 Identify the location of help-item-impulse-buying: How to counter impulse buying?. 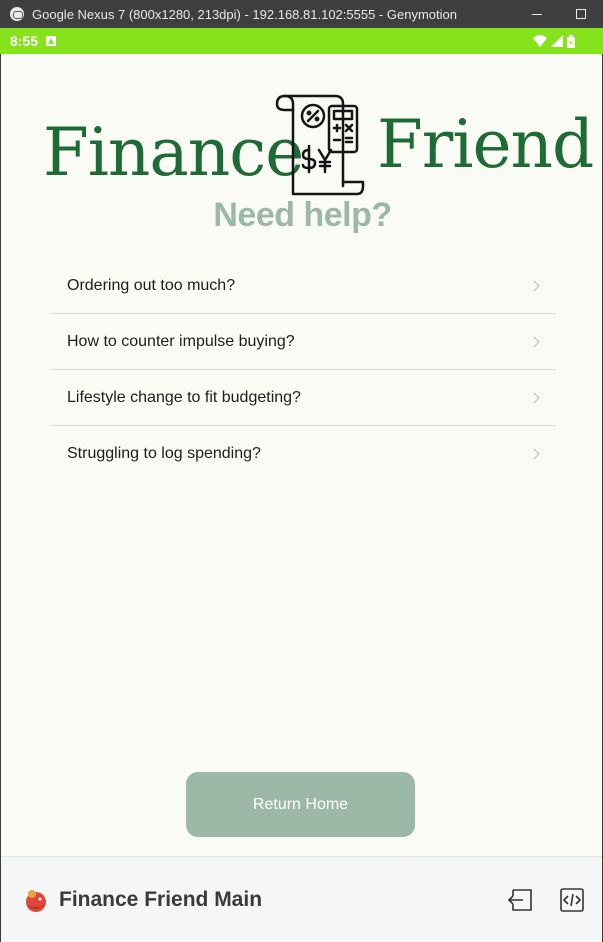
(303, 342).